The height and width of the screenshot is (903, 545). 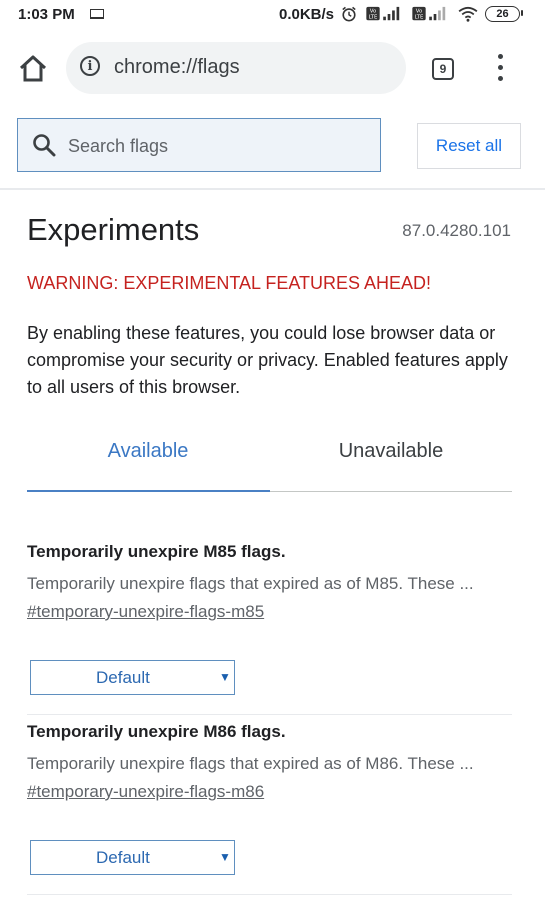 I want to click on omnibox: i chrome://flags, so click(x=236, y=68).